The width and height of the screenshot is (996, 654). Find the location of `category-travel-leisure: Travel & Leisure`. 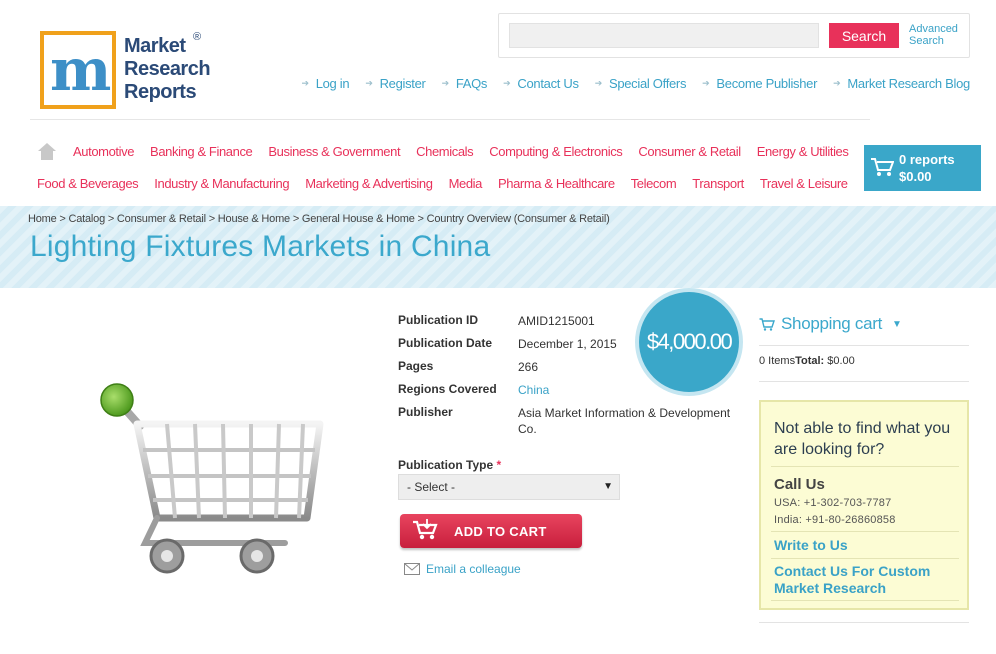

category-travel-leisure: Travel & Leisure is located at coordinates (804, 183).